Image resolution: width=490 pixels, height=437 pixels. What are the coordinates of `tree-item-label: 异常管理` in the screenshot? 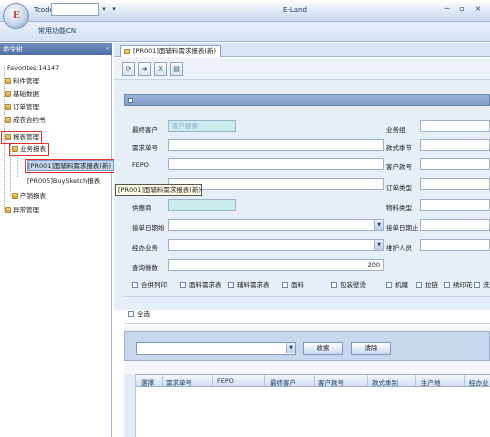 It's located at (26, 210).